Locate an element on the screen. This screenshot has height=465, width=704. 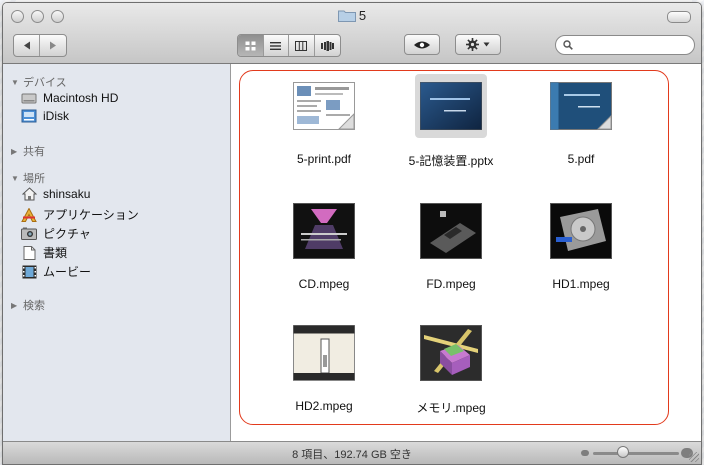
file-name: メモリ.mpeg is located at coordinates (451, 408).